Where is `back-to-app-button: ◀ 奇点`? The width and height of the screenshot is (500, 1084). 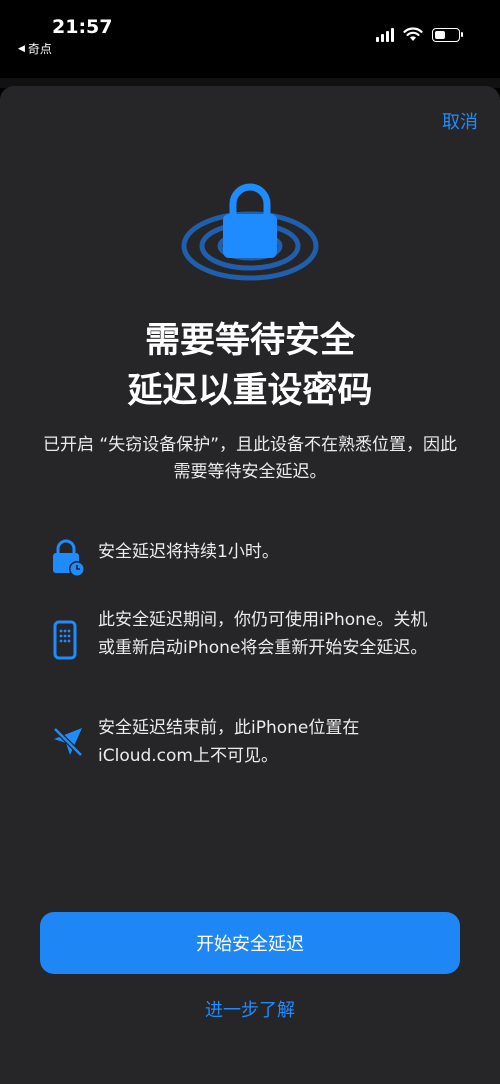 back-to-app-button: ◀ 奇点 is located at coordinates (35, 48).